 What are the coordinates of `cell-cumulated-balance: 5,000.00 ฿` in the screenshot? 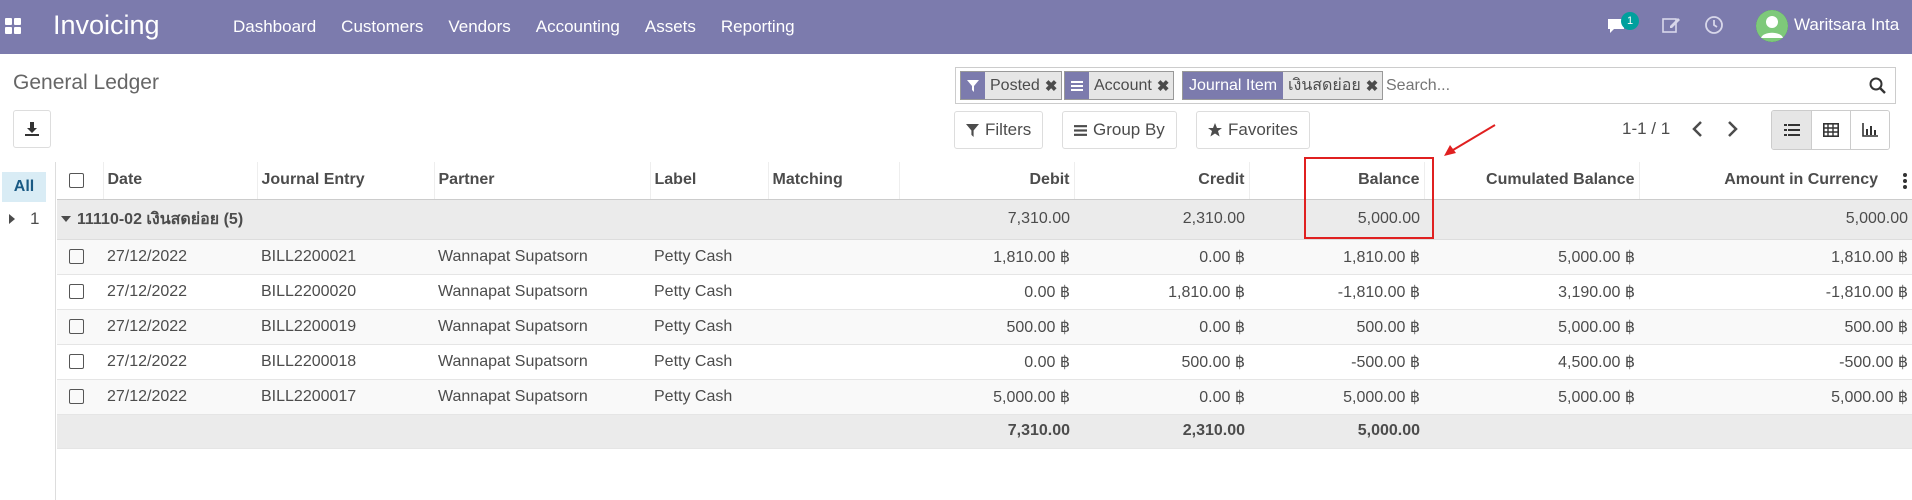 It's located at (1531, 257).